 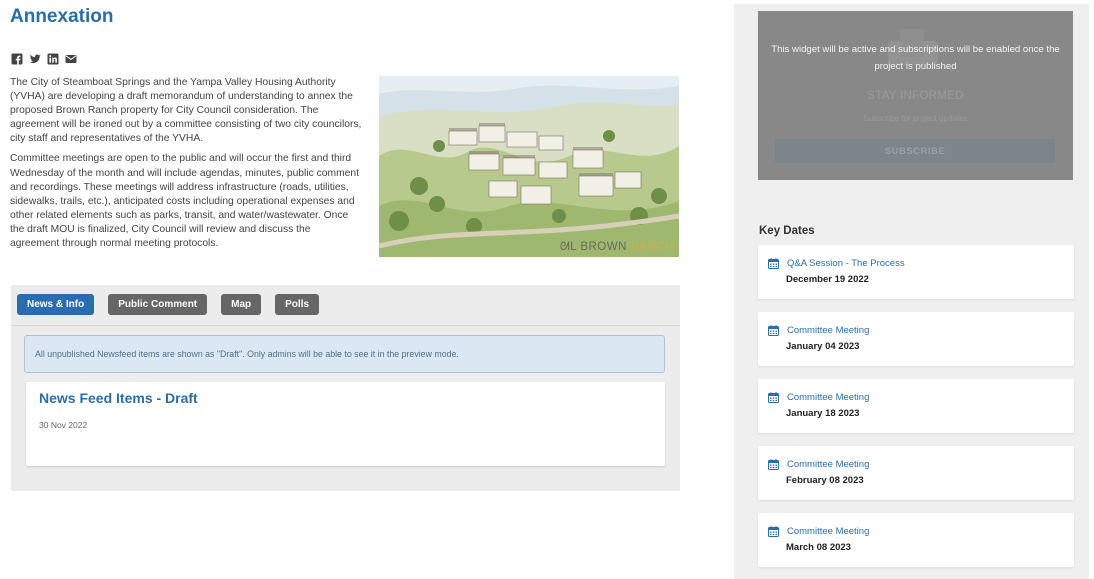 What do you see at coordinates (827, 279) in the screenshot?
I see `key-date-date: December 19 2022` at bounding box center [827, 279].